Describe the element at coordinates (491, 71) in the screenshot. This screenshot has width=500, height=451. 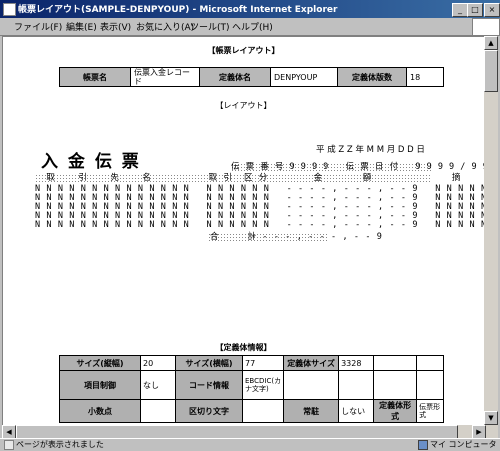
I see `scroll-thumb` at that location.